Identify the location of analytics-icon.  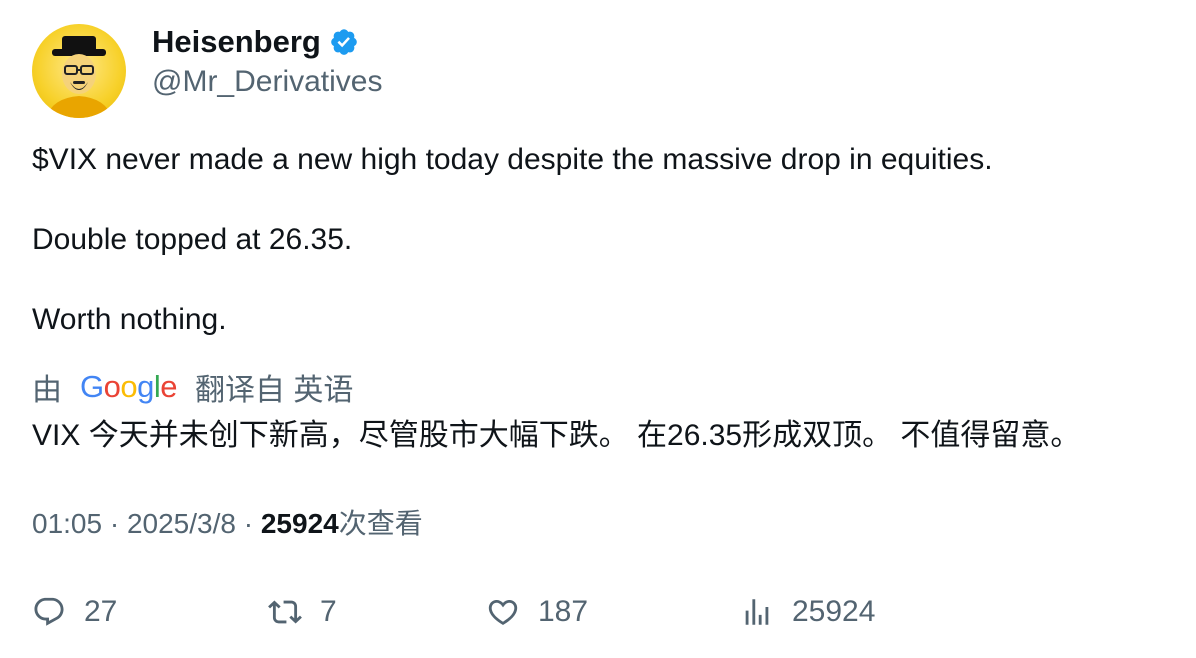
(757, 612).